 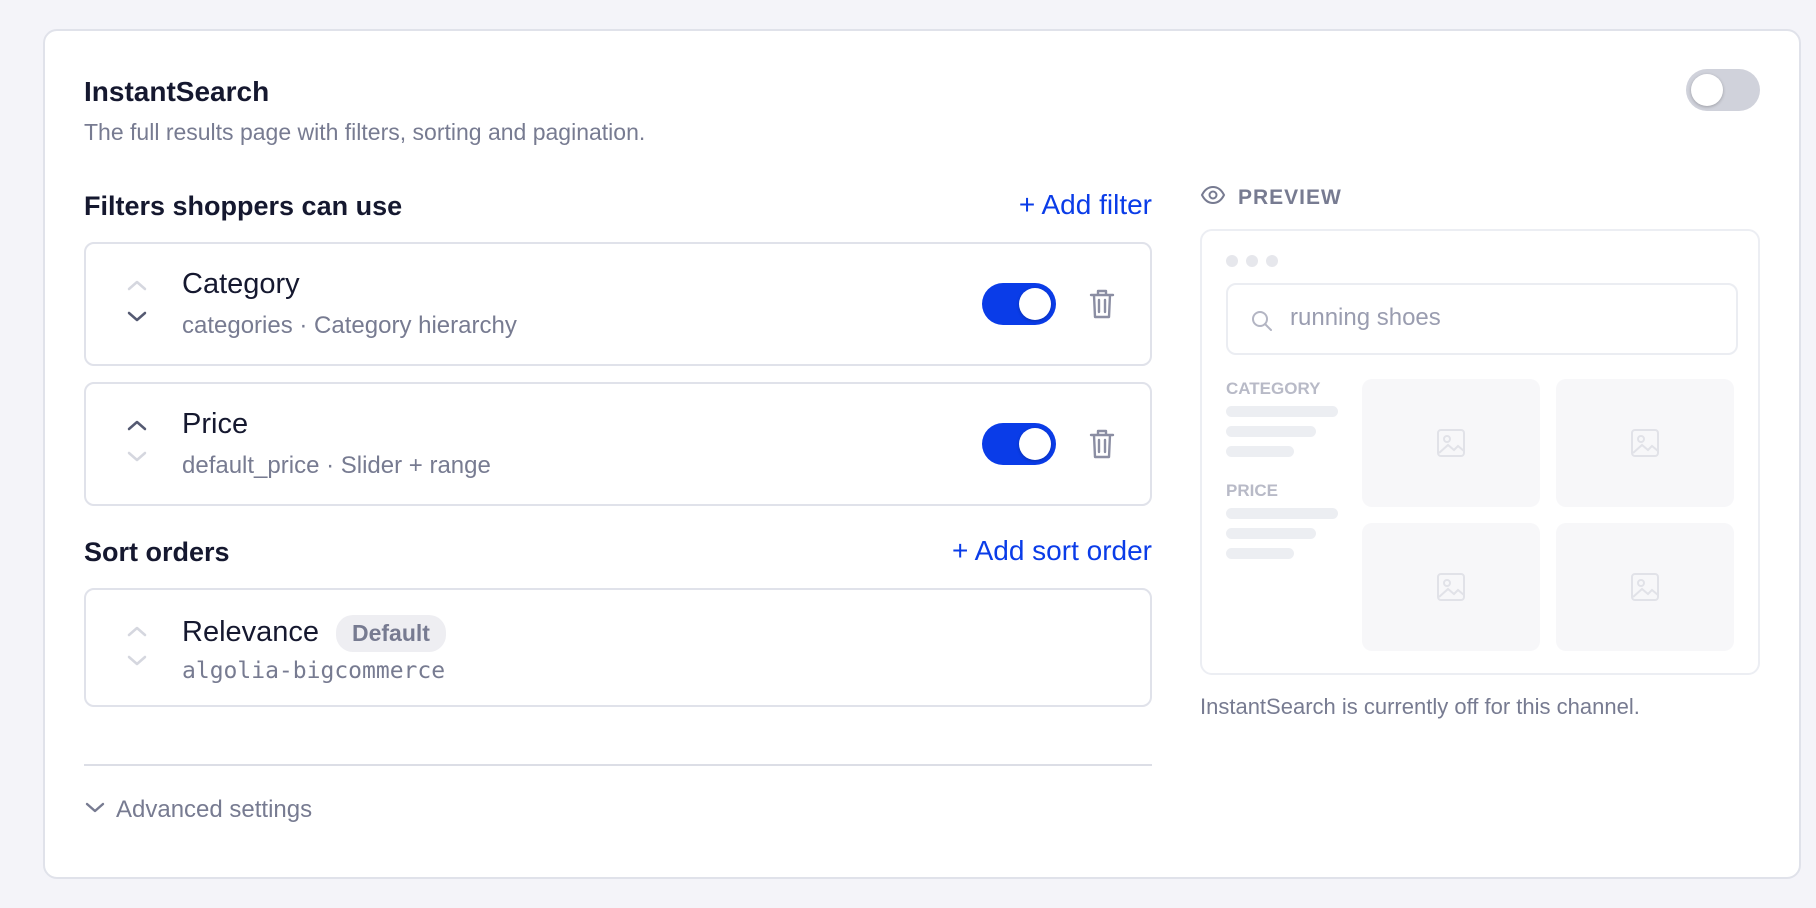 What do you see at coordinates (618, 647) in the screenshot?
I see `sort-row-relevance: Relevance Default algolia-bigcommerce` at bounding box center [618, 647].